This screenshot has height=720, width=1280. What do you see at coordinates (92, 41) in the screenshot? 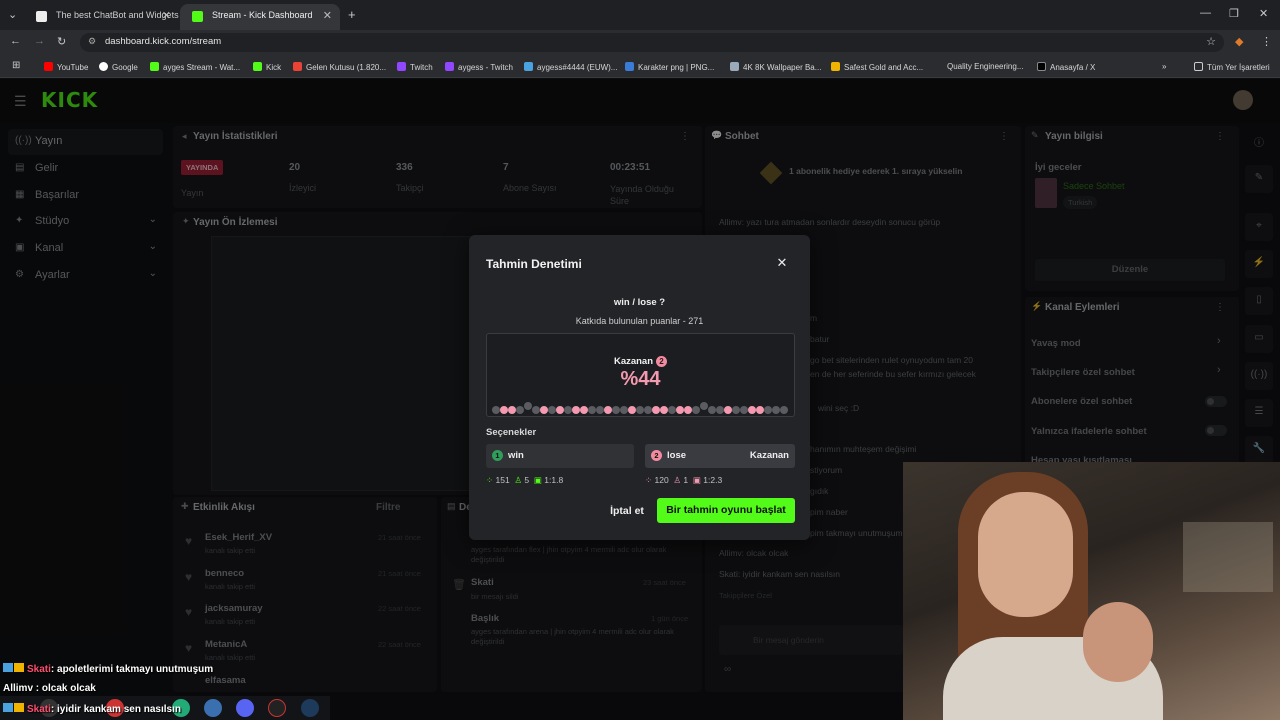
I see `site-info-icon: ⚙` at bounding box center [92, 41].